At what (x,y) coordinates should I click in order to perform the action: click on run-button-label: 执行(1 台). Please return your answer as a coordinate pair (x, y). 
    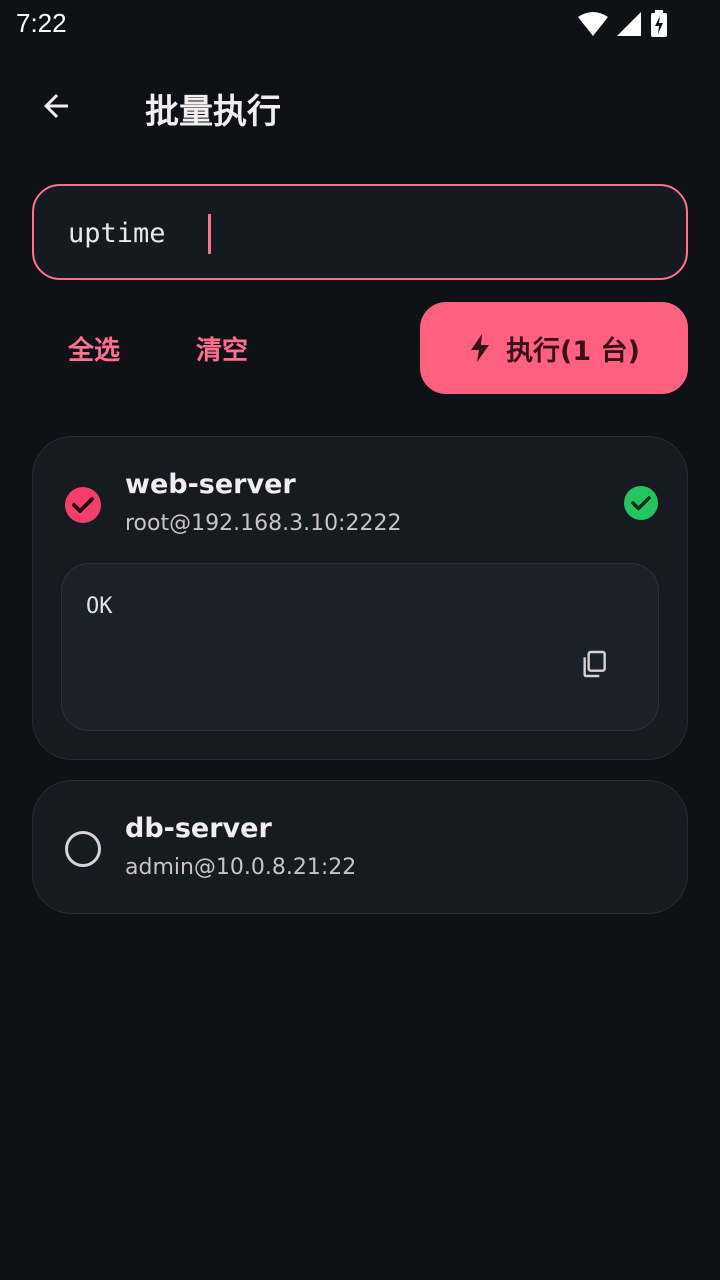
    Looking at the image, I should click on (573, 351).